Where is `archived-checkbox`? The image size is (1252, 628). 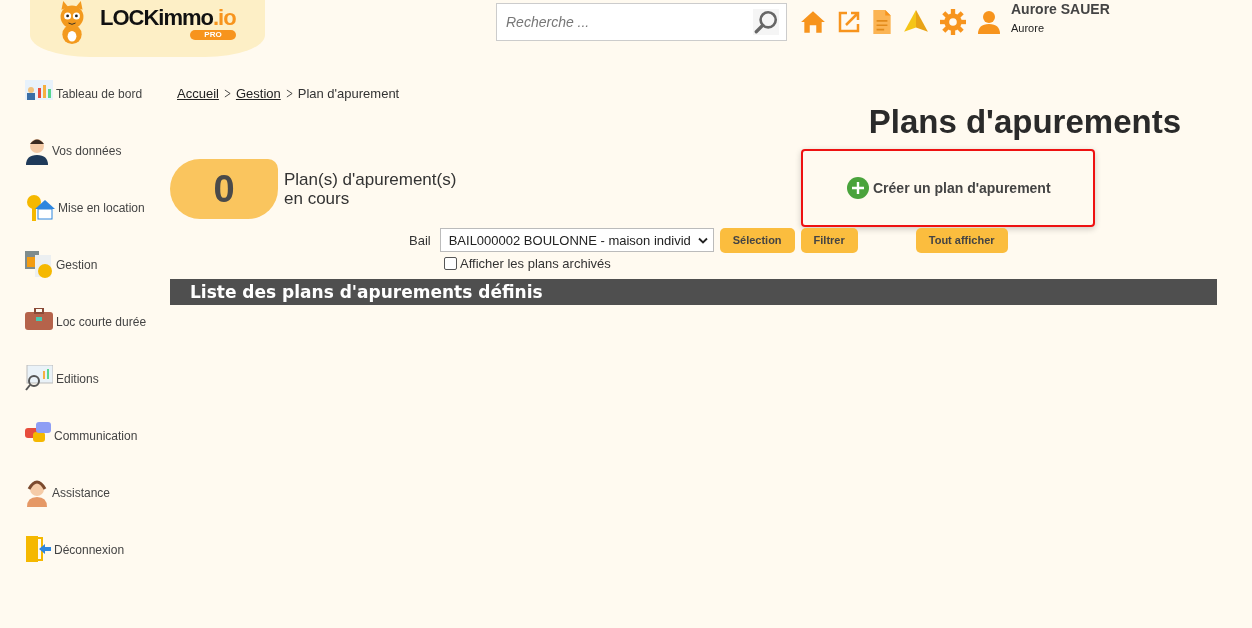 archived-checkbox is located at coordinates (450, 263).